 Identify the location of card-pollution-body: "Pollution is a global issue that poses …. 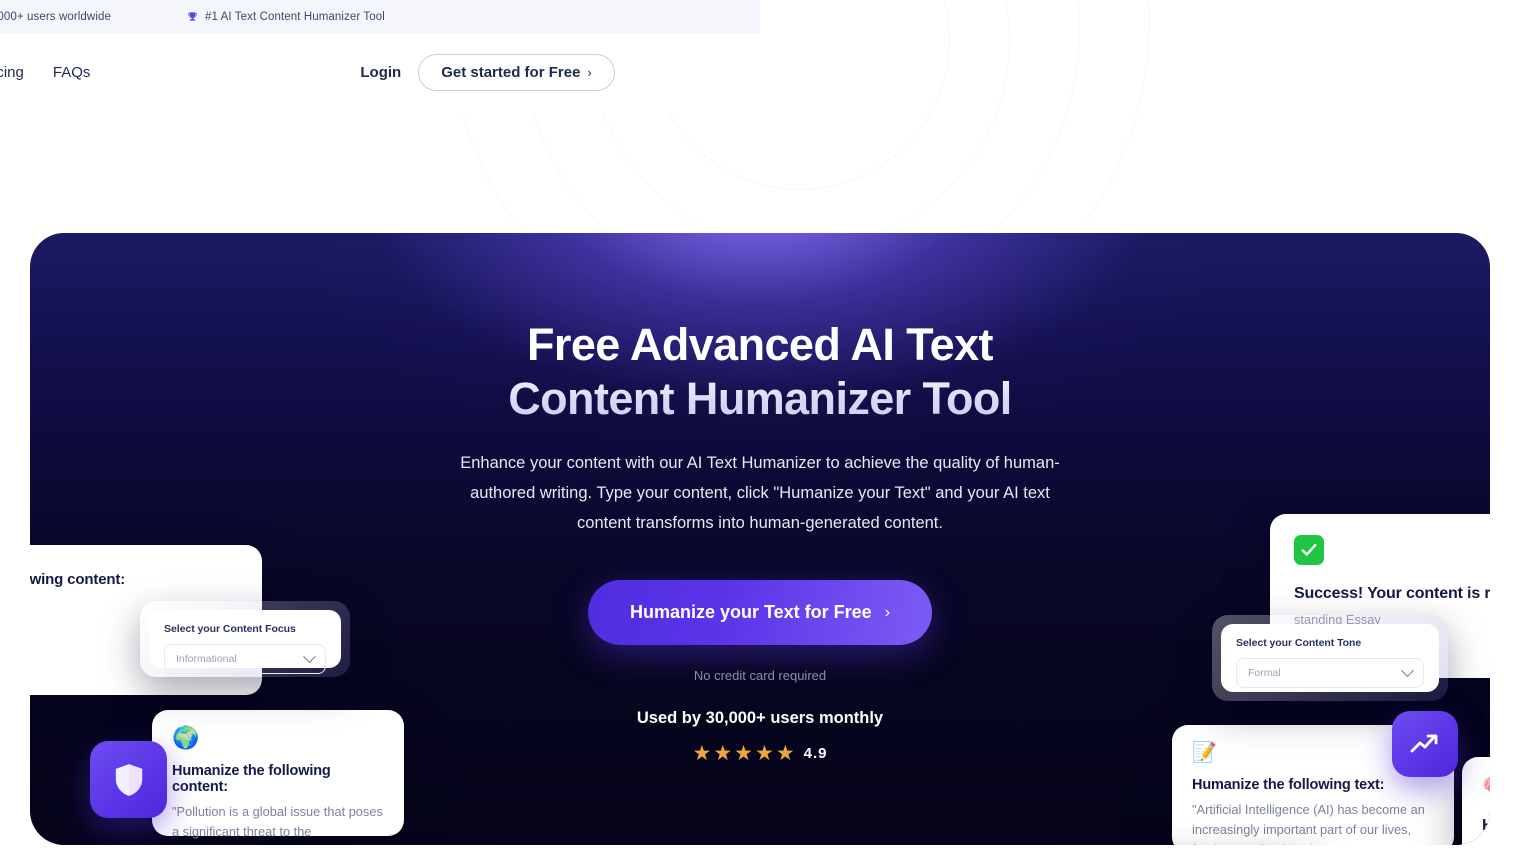
(277, 824).